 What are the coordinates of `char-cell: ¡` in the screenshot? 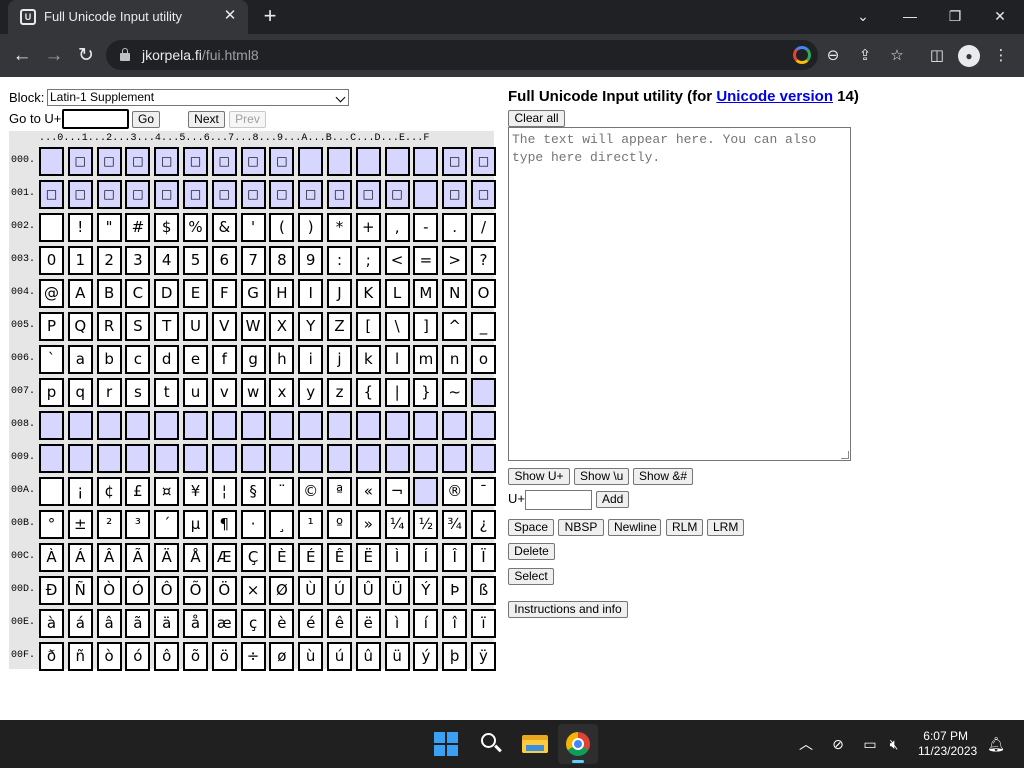 It's located at (80, 491).